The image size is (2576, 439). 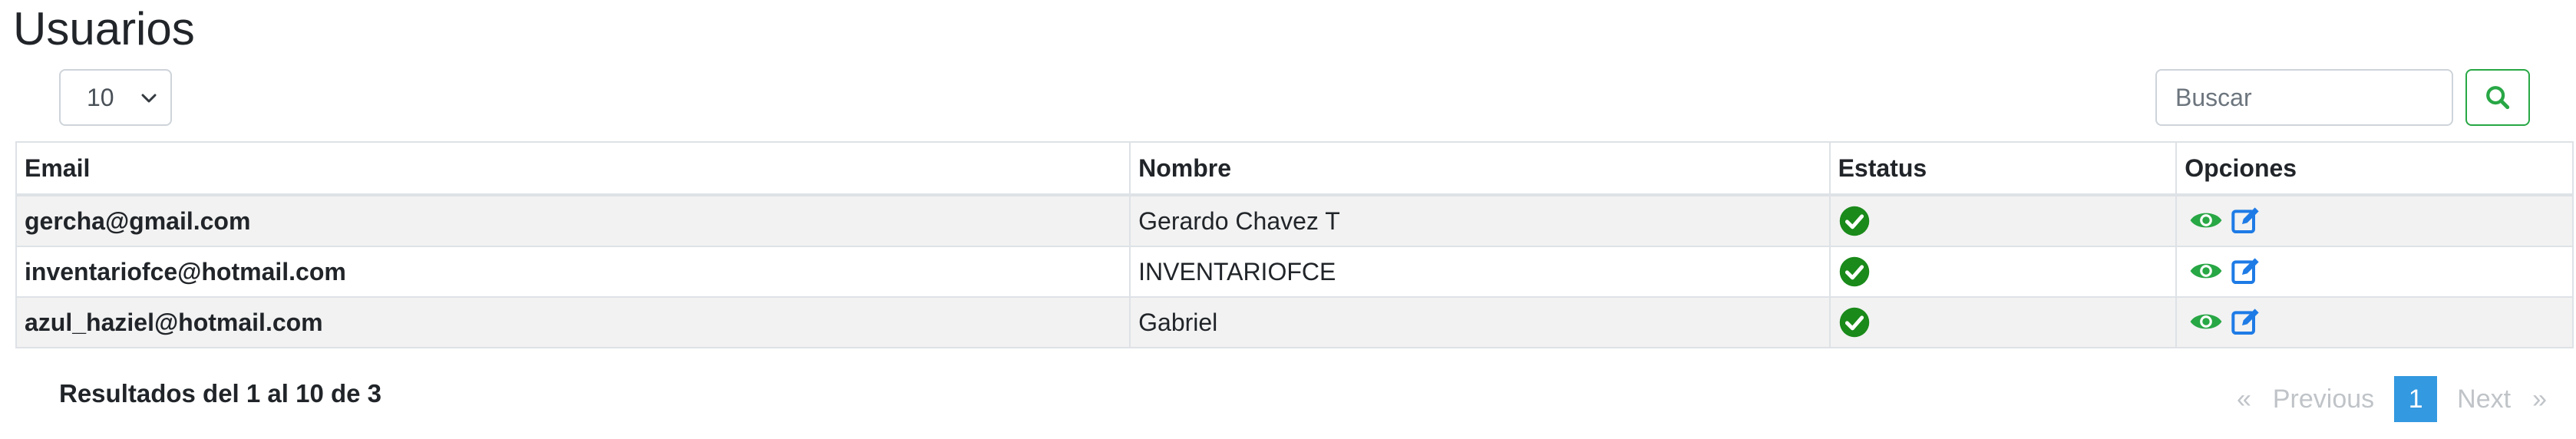 I want to click on pagination-first: «, so click(x=2244, y=400).